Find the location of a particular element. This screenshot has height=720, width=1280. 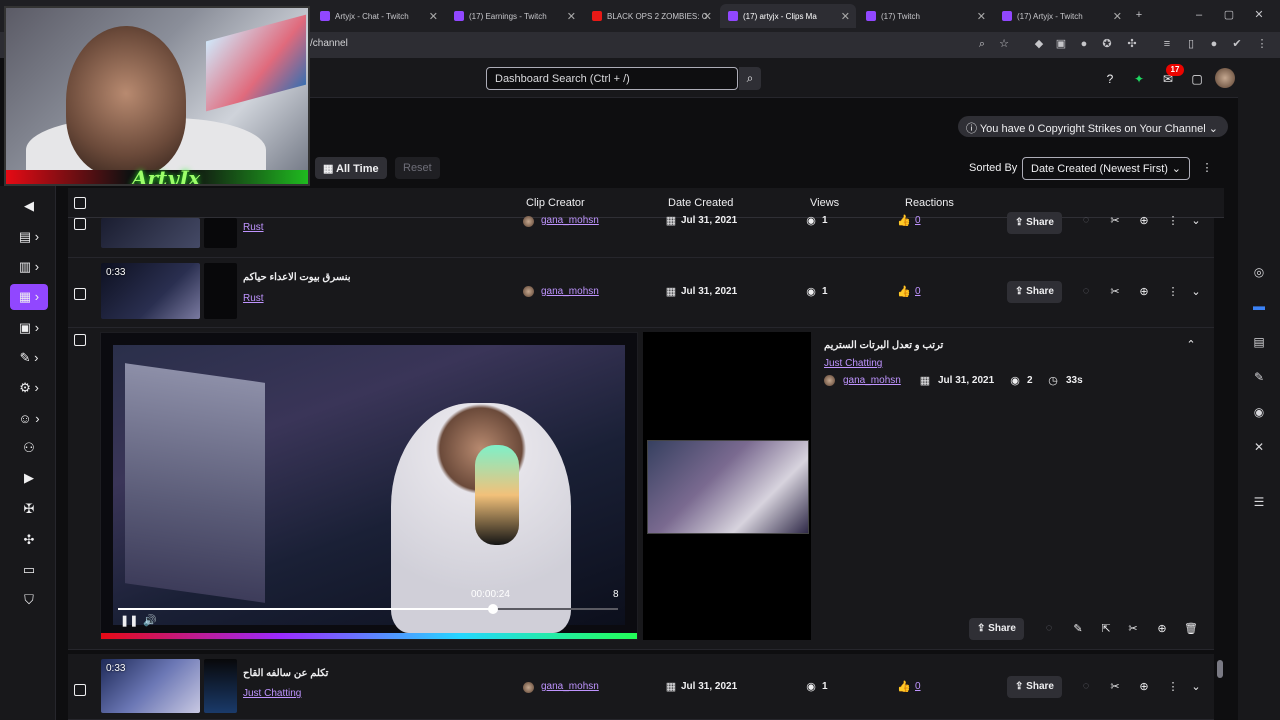

bits-icon: ✦ is located at coordinates (1139, 79).